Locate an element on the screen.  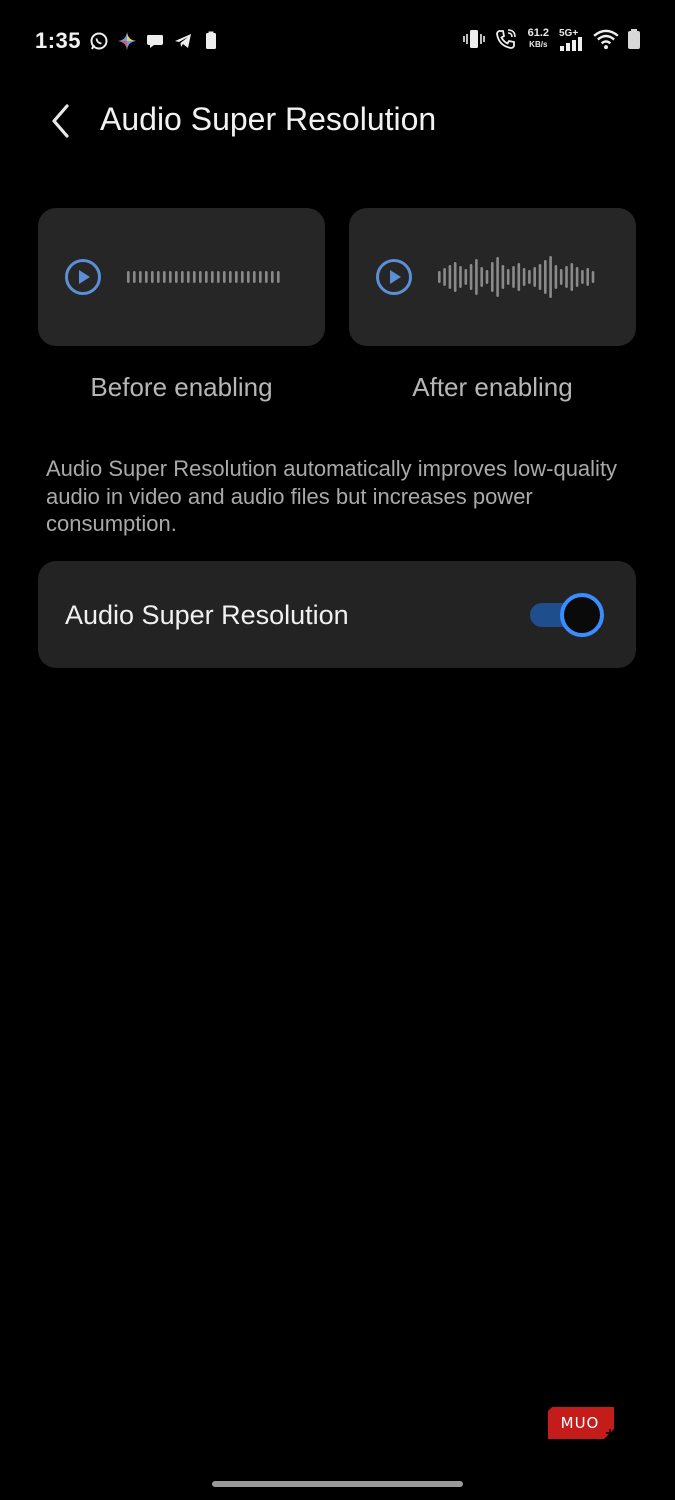
telegram-icon is located at coordinates (183, 41).